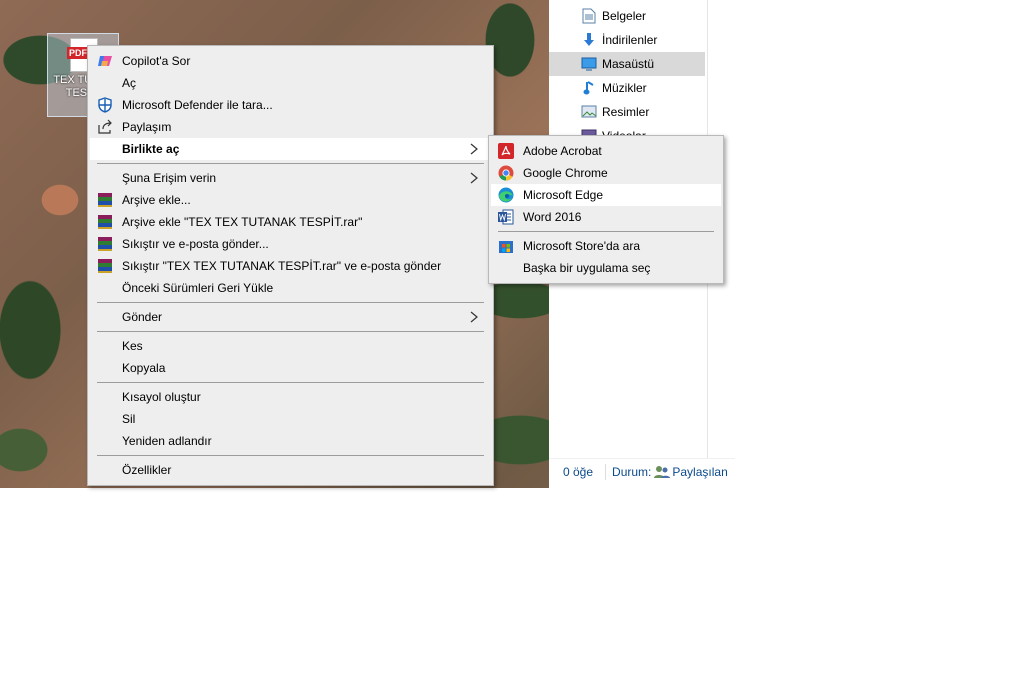 The image size is (1018, 685). I want to click on menu-item-restore-versions: Önceki Sürümleri Geri Yükle, so click(290, 288).